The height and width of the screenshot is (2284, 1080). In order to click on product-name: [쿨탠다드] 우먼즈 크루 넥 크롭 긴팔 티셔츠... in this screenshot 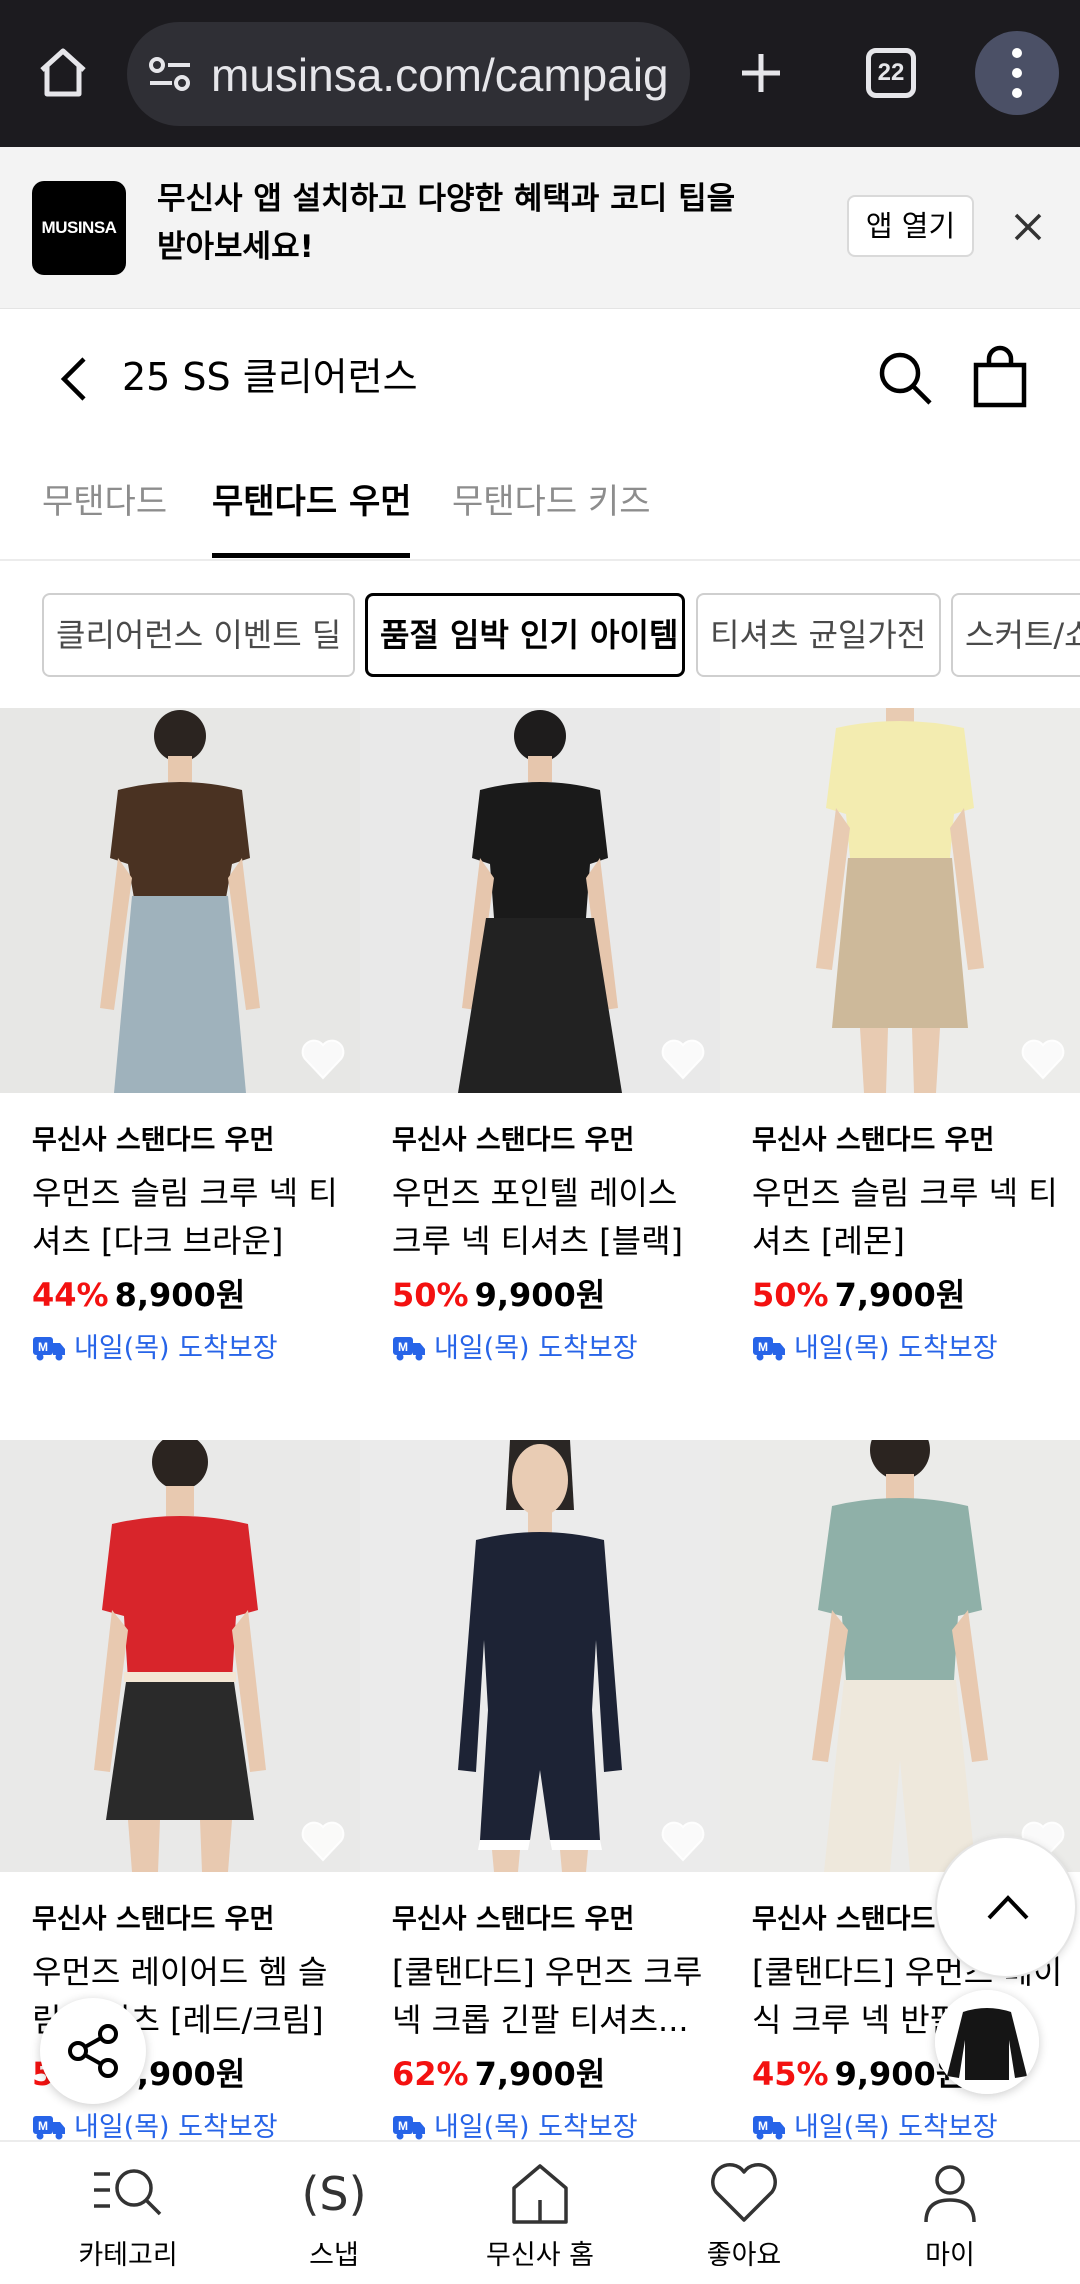, I will do `click(550, 1996)`.